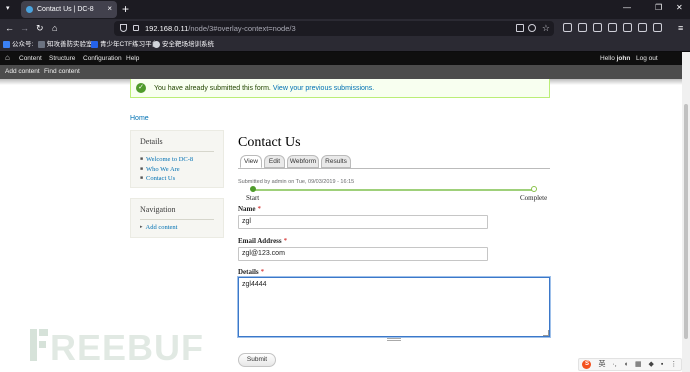 This screenshot has width=690, height=372. What do you see at coordinates (624, 58) in the screenshot?
I see `toolbar-username: john` at bounding box center [624, 58].